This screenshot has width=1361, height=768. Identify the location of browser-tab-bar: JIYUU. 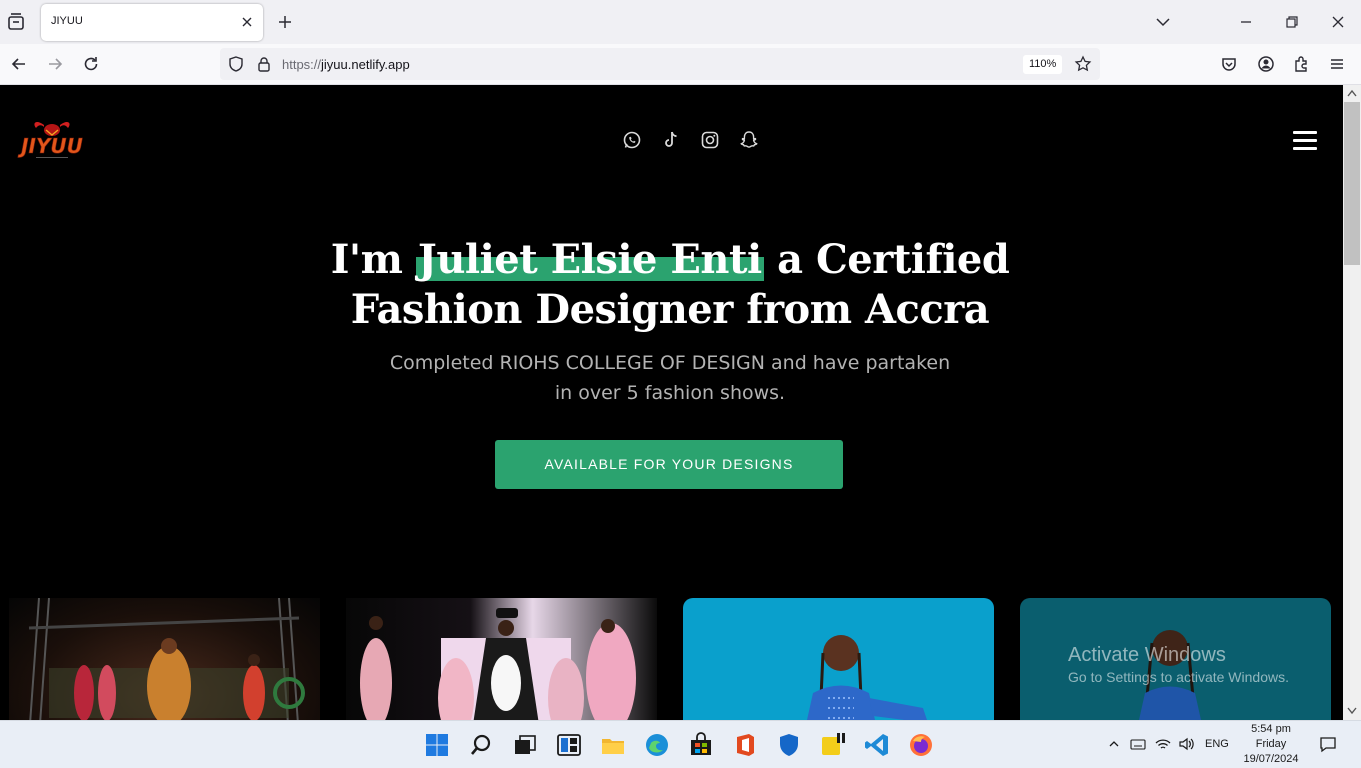
(680, 22).